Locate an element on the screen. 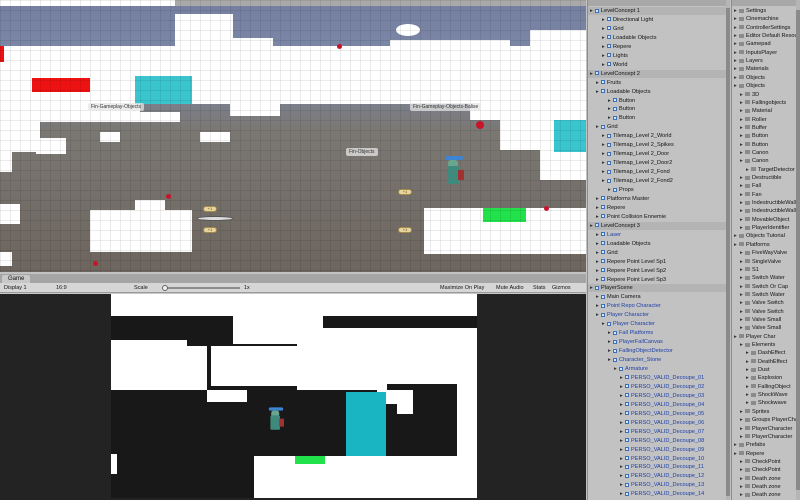 This screenshot has width=800, height=500. project-row: ▸ Material is located at coordinates (752, 111).